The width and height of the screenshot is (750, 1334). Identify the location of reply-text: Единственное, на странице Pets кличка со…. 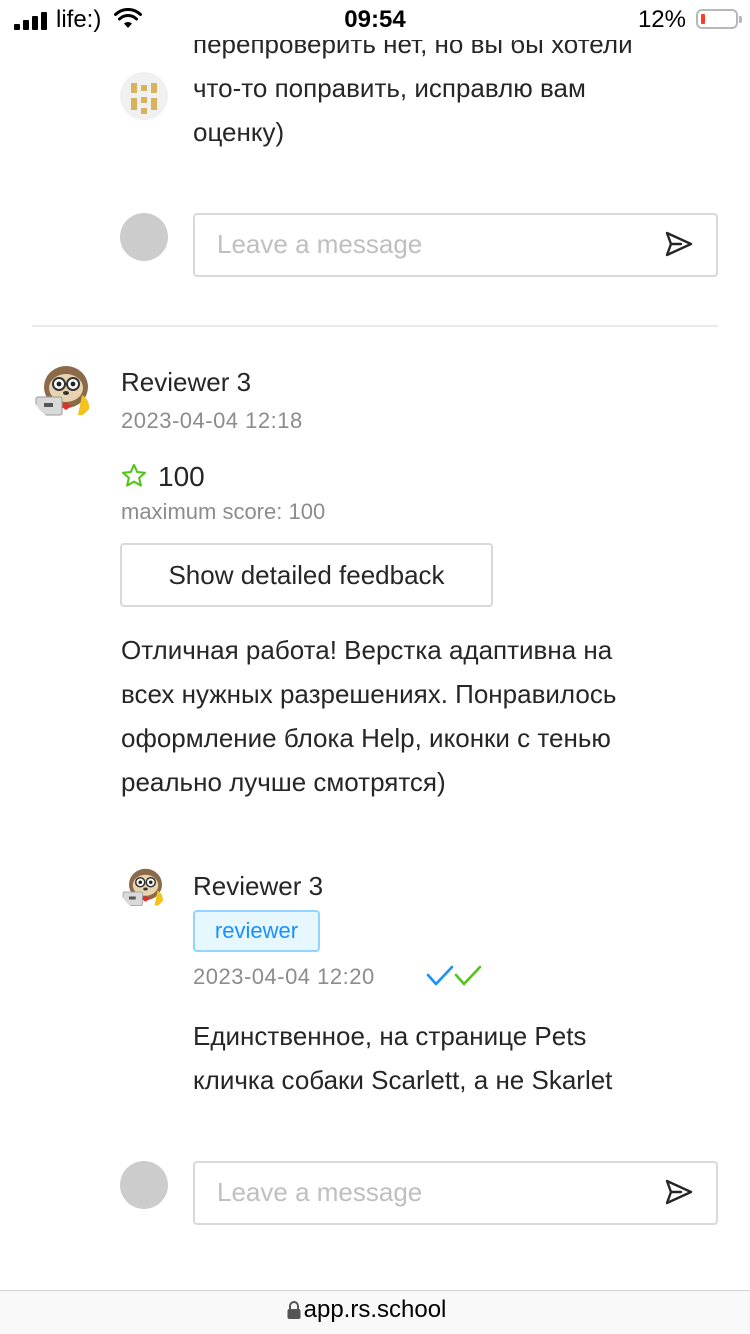
(458, 1058).